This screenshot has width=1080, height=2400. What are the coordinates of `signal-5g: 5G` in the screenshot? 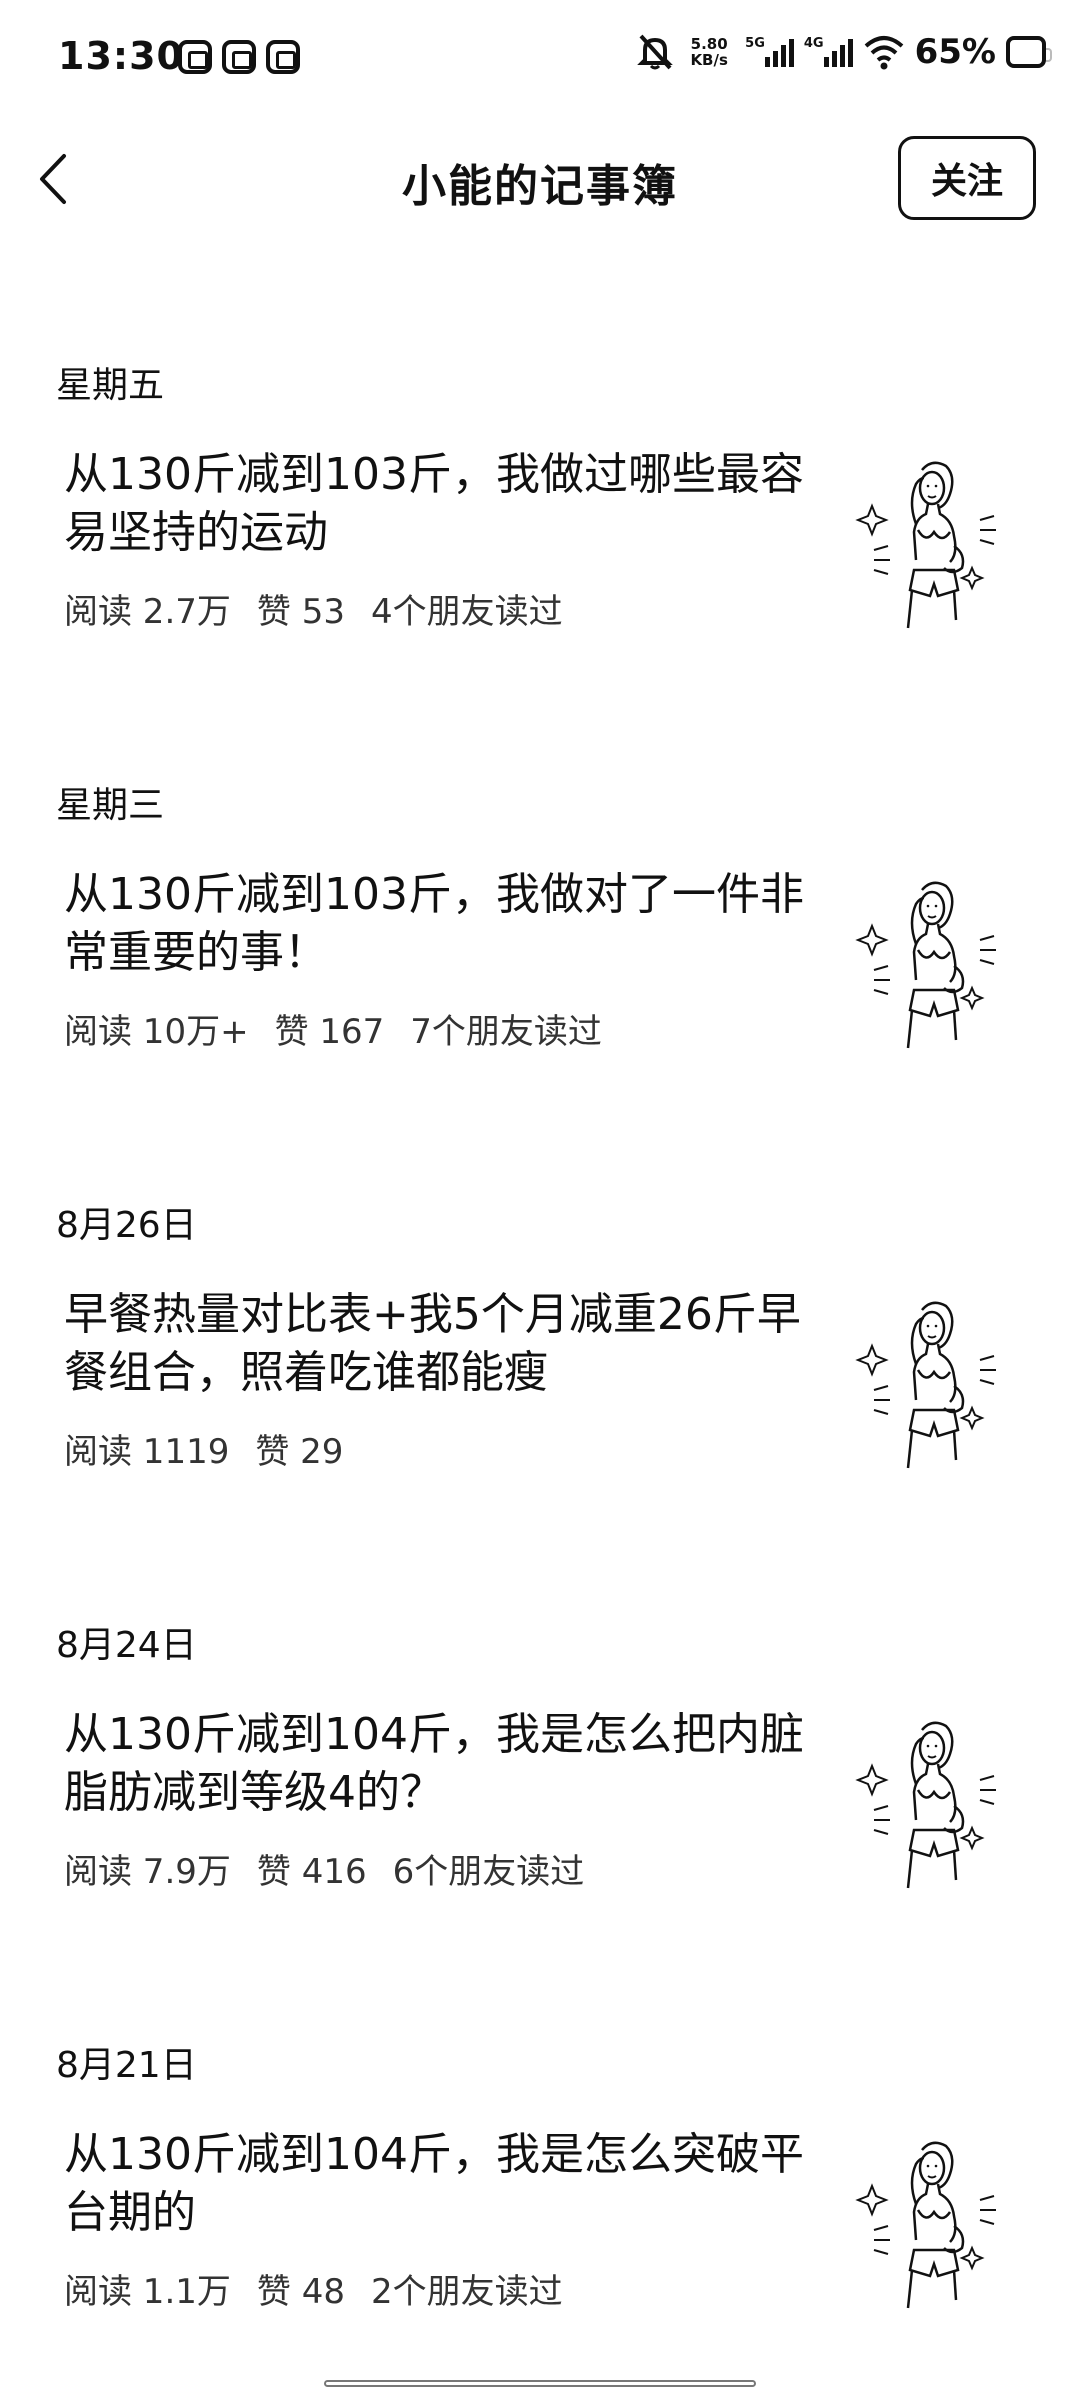 It's located at (769, 52).